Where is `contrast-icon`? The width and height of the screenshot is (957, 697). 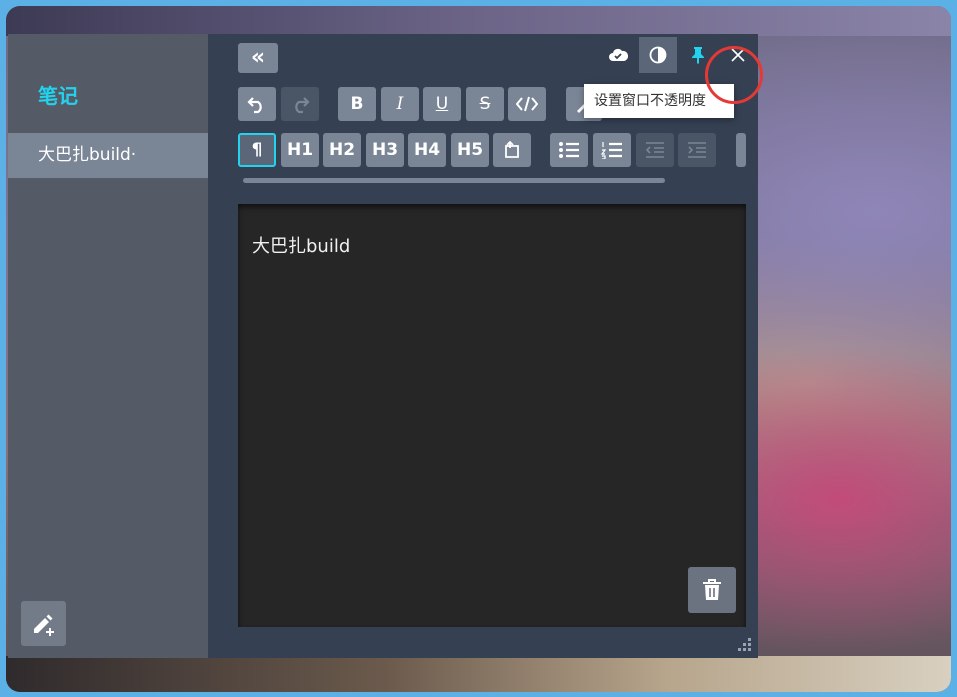
contrast-icon is located at coordinates (658, 55).